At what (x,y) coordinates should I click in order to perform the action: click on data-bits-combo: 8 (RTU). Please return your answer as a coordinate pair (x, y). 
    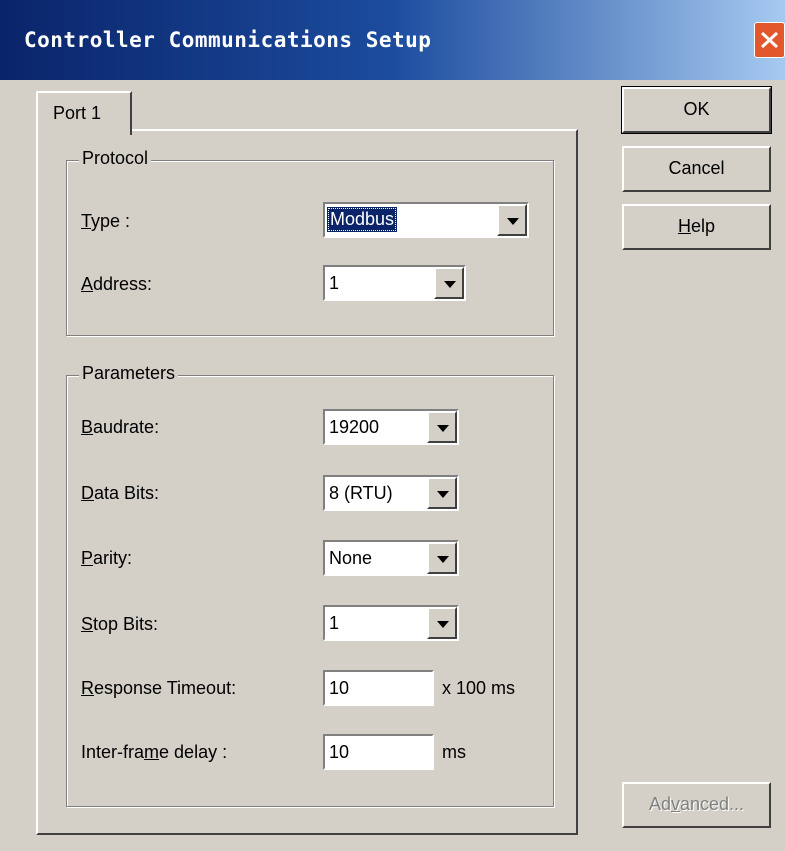
    Looking at the image, I should click on (391, 493).